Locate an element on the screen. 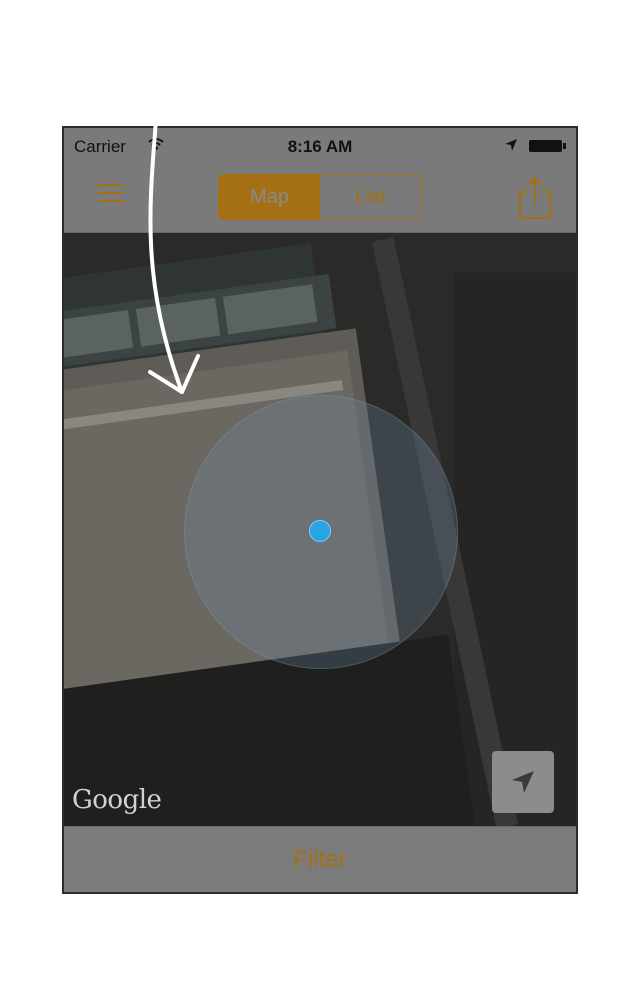 This screenshot has height=1008, width=640. filter-button-label: Filter is located at coordinates (320, 859).